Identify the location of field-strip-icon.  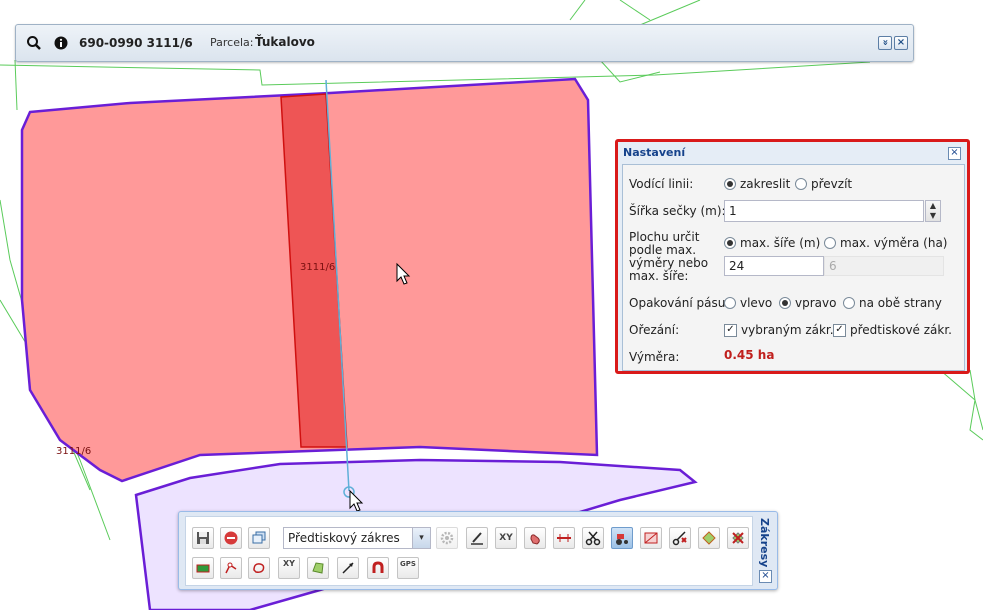
(203, 568).